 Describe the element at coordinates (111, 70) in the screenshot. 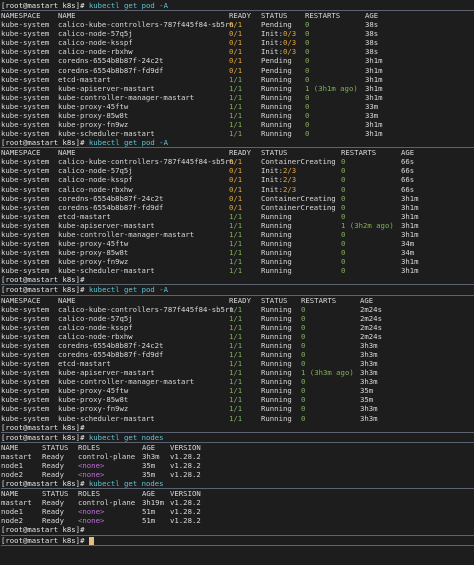

I see `cell-name: coredns-6554b8b87f-fd9df` at that location.